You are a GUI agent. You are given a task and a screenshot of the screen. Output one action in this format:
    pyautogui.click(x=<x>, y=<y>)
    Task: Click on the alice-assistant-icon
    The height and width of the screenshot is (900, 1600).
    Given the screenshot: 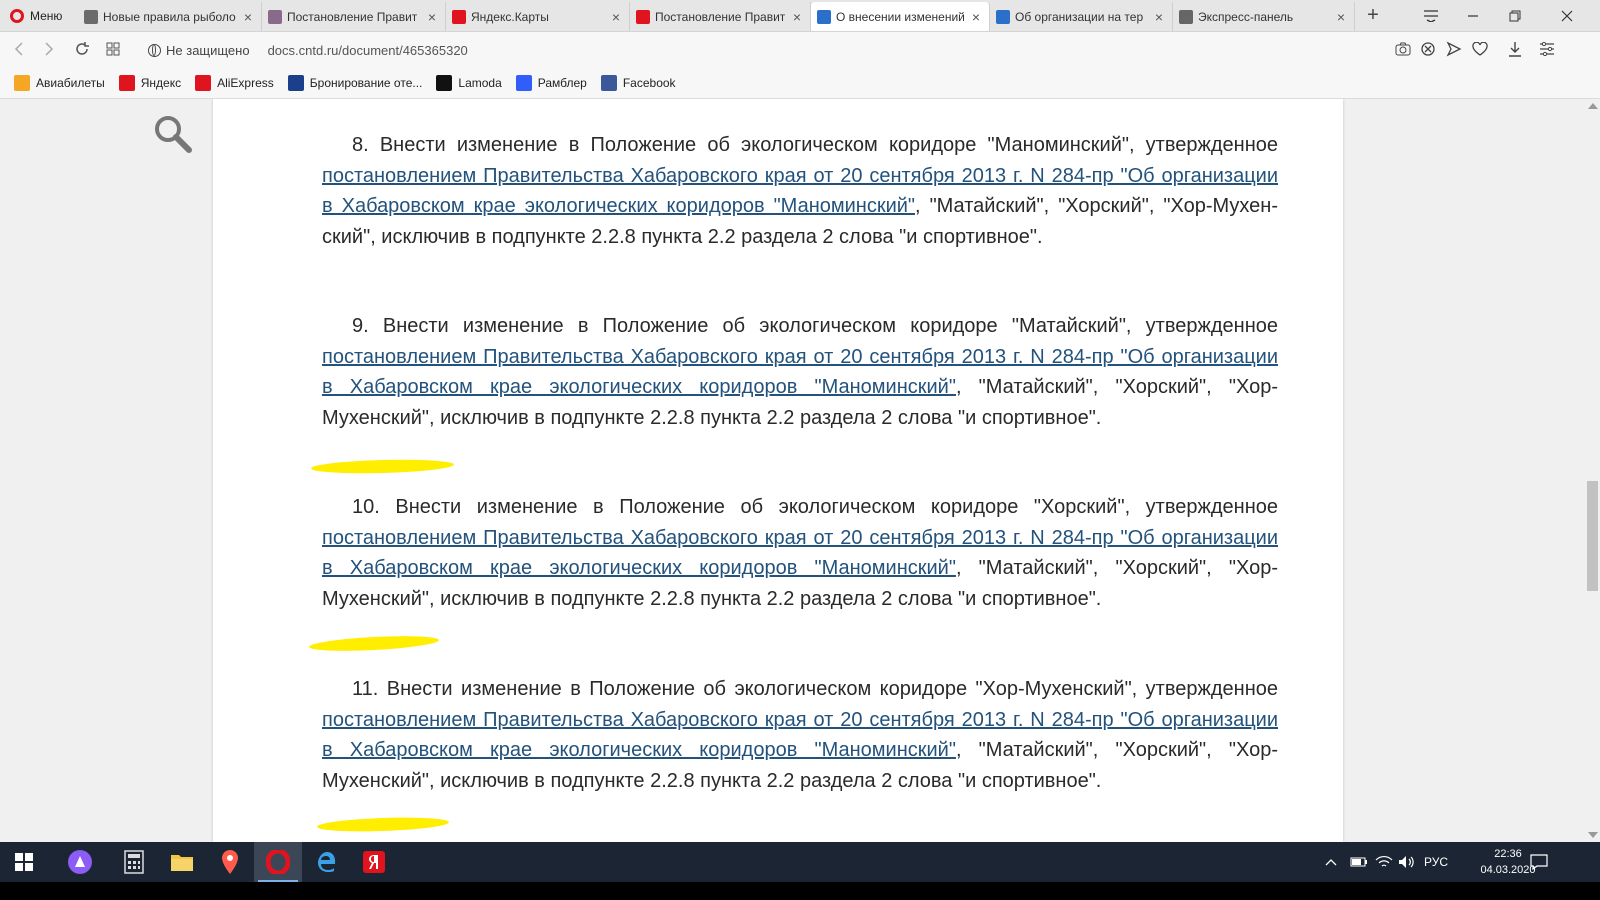 What is the action you would take?
    pyautogui.click(x=80, y=862)
    